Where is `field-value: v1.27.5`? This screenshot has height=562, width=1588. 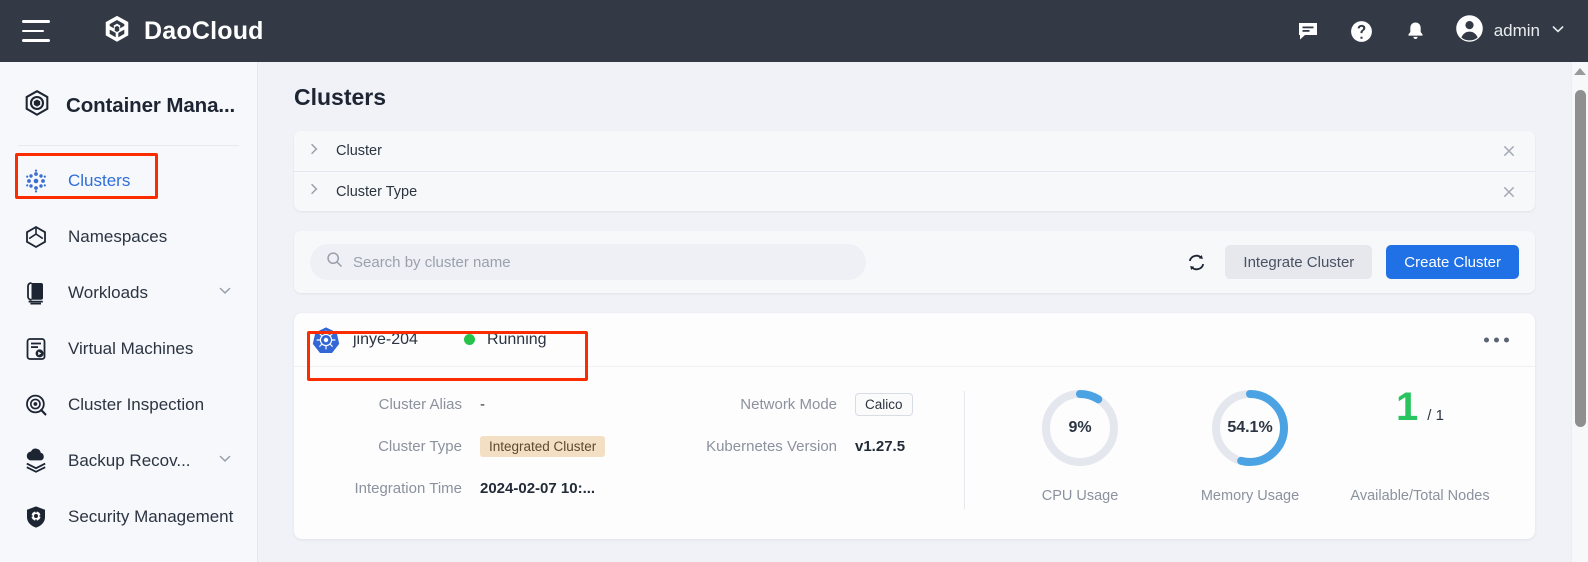 field-value: v1.27.5 is located at coordinates (880, 446).